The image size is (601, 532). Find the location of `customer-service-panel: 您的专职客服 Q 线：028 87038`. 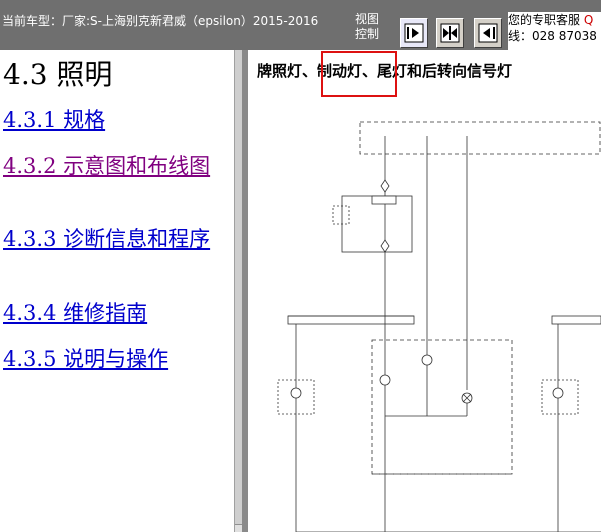

customer-service-panel: 您的专职客服 Q 线：028 87038 is located at coordinates (554, 31).